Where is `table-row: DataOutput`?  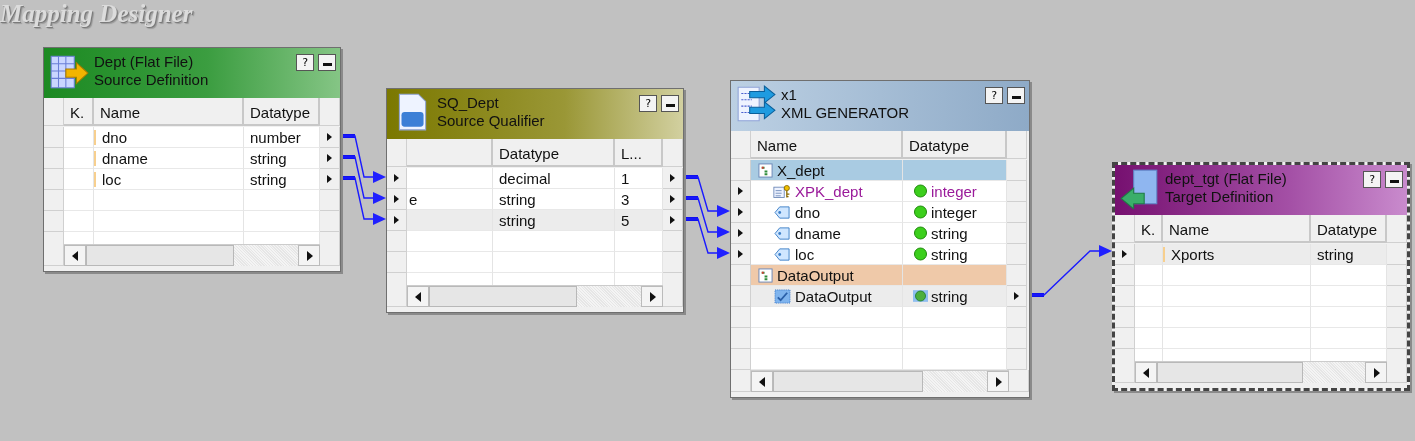
table-row: DataOutput is located at coordinates (879, 275).